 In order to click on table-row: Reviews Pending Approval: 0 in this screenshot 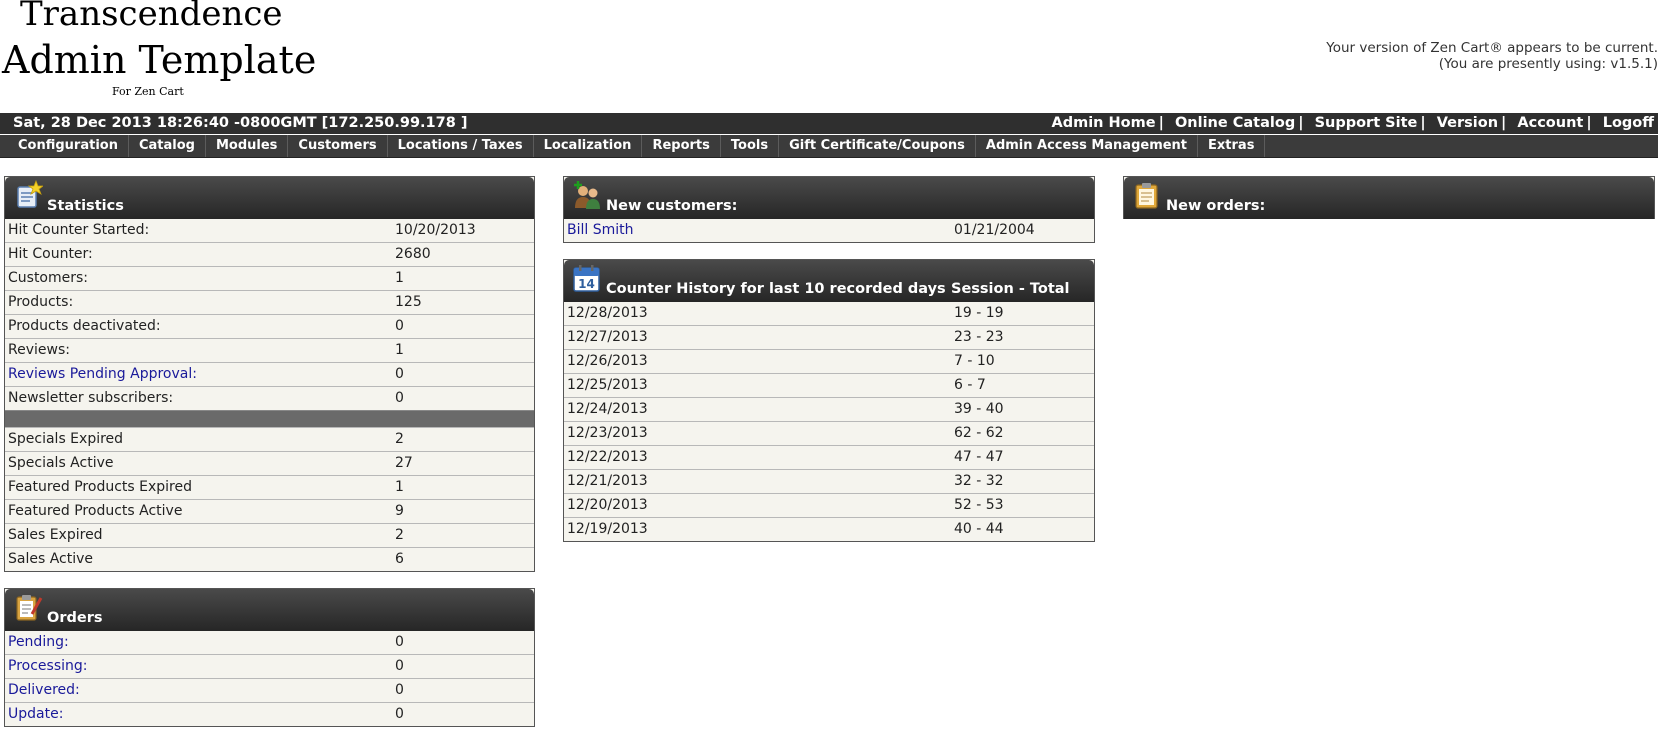, I will do `click(269, 374)`.